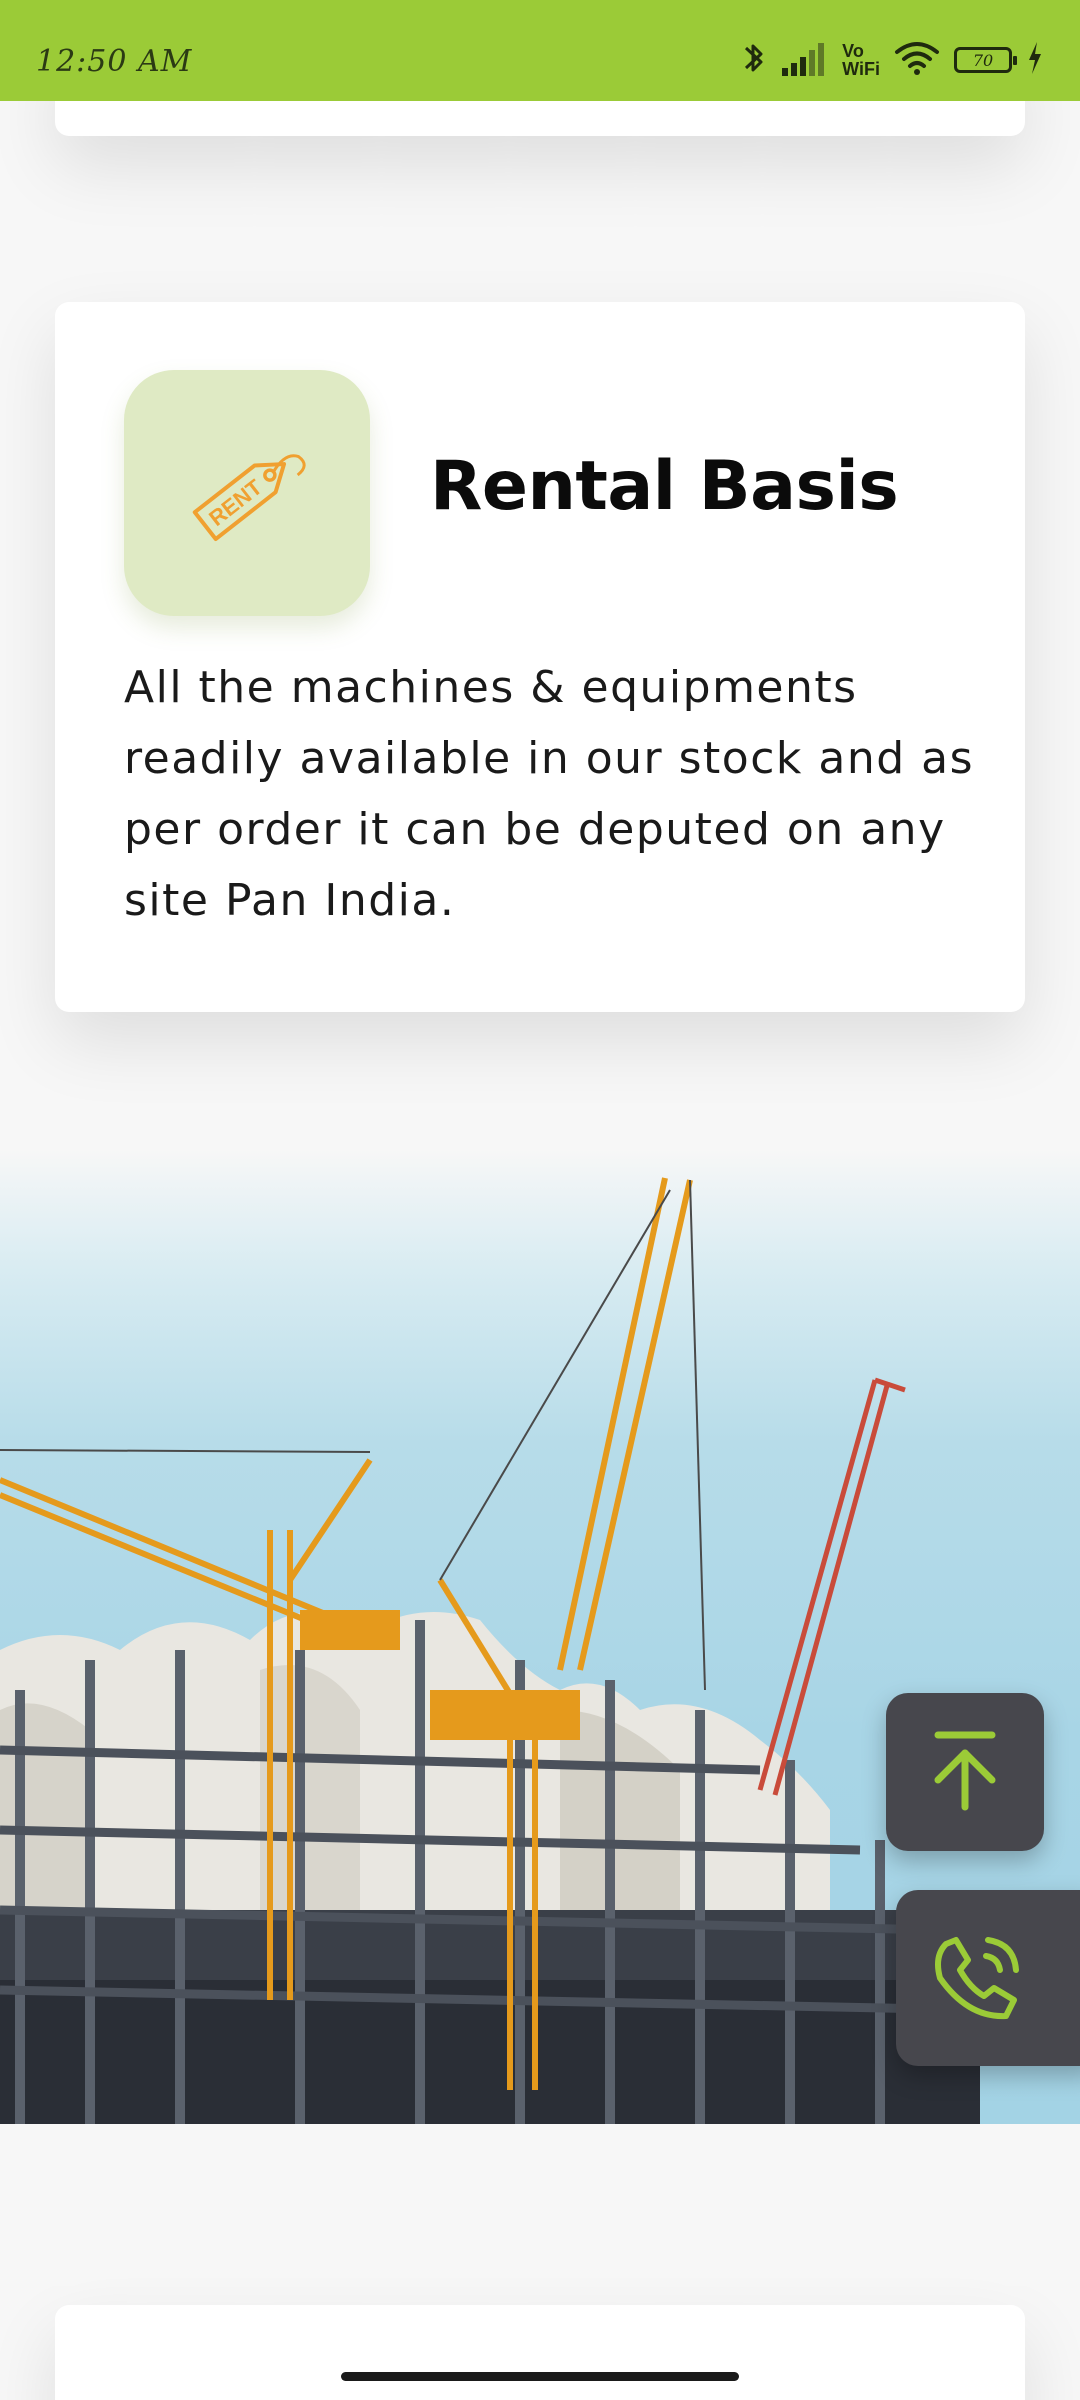  I want to click on home-indicator, so click(540, 2376).